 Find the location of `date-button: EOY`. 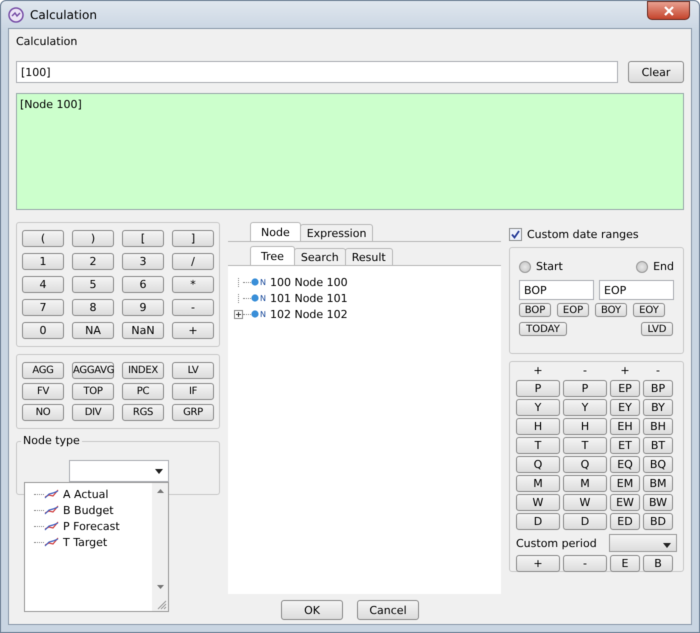

date-button: EOY is located at coordinates (649, 310).